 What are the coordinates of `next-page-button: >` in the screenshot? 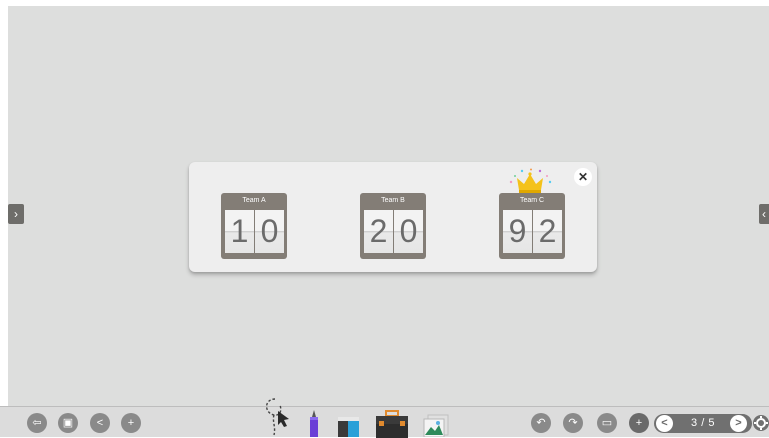 It's located at (738, 423).